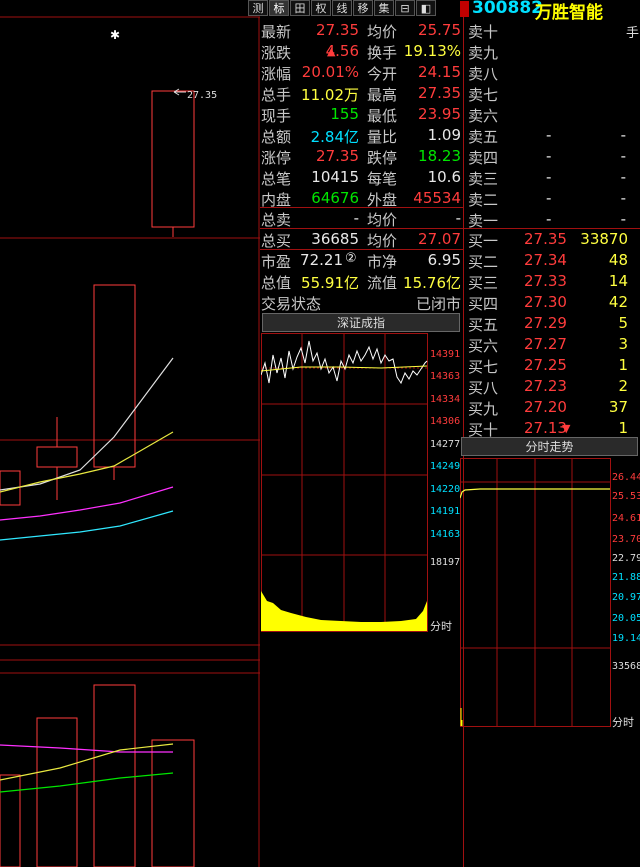 This screenshot has height=867, width=640. I want to click on level-price: 27.25, so click(545, 365).